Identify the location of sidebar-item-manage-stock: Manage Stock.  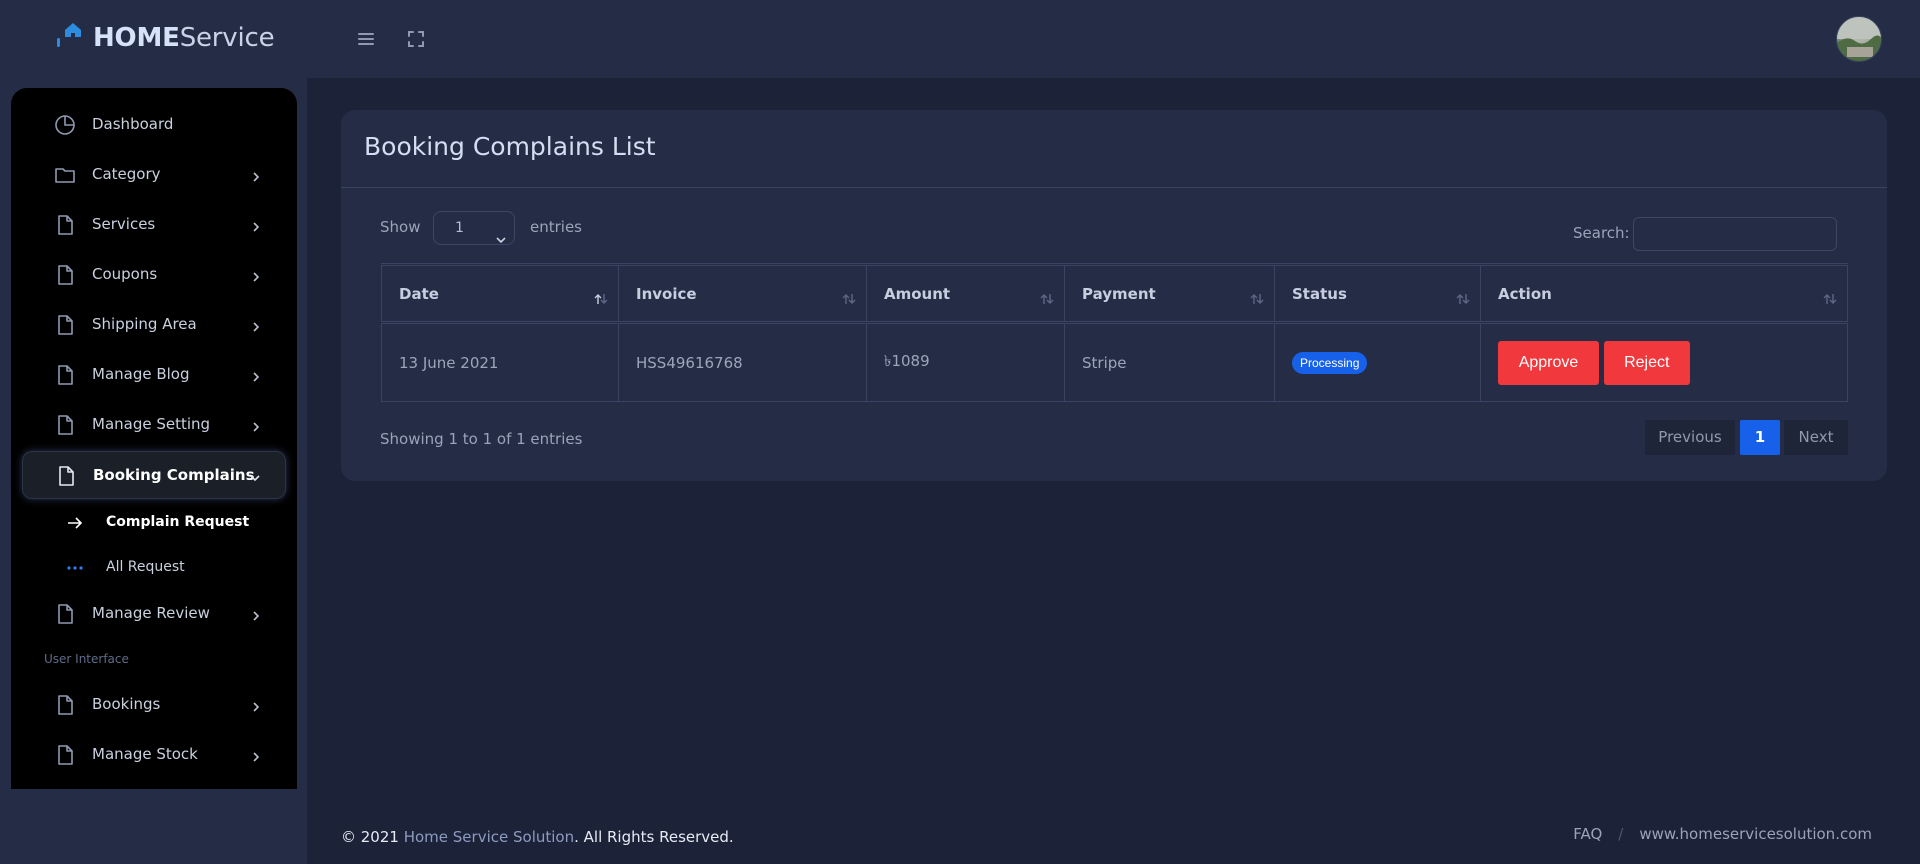
(154, 754).